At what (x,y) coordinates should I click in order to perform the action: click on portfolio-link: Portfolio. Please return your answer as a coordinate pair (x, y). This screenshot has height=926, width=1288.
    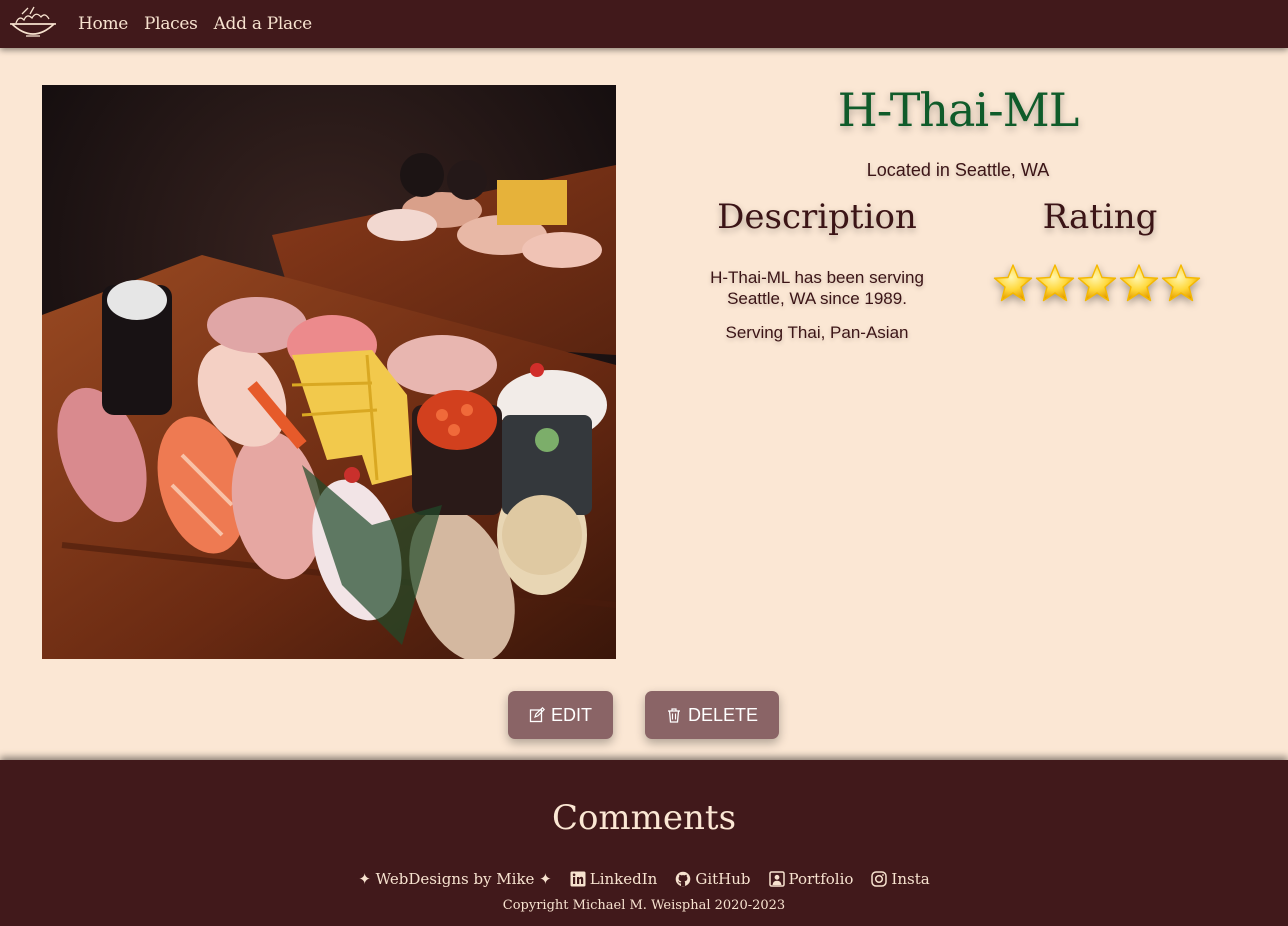
    Looking at the image, I should click on (811, 879).